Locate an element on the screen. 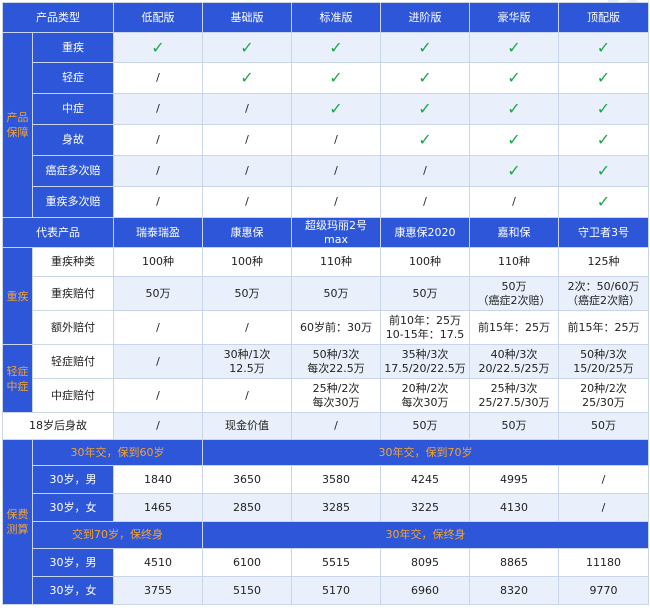 Image resolution: width=650 pixels, height=610 pixels. row-label: 身故 is located at coordinates (73, 140).